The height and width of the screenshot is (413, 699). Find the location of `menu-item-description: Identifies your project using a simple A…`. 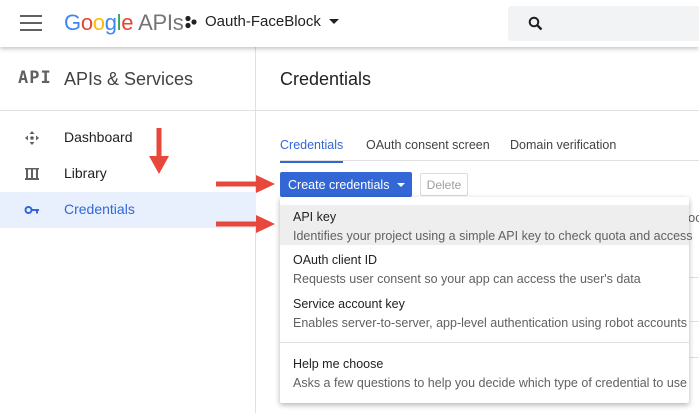

menu-item-description: Identifies your project using a simple A… is located at coordinates (493, 236).